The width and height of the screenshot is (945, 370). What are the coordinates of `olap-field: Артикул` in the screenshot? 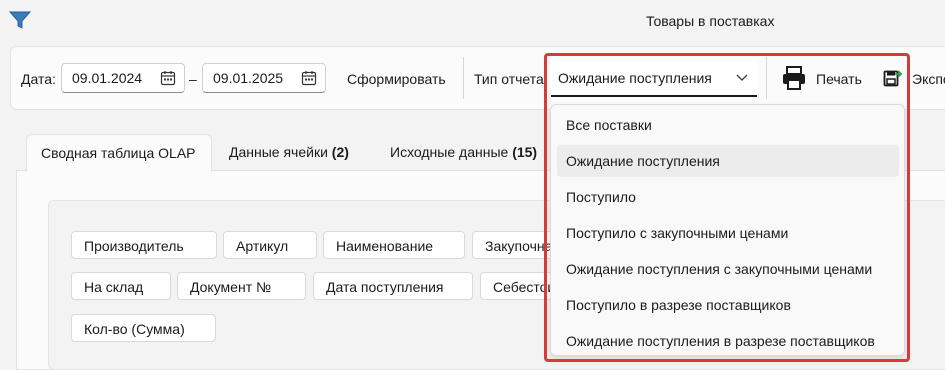 It's located at (270, 245).